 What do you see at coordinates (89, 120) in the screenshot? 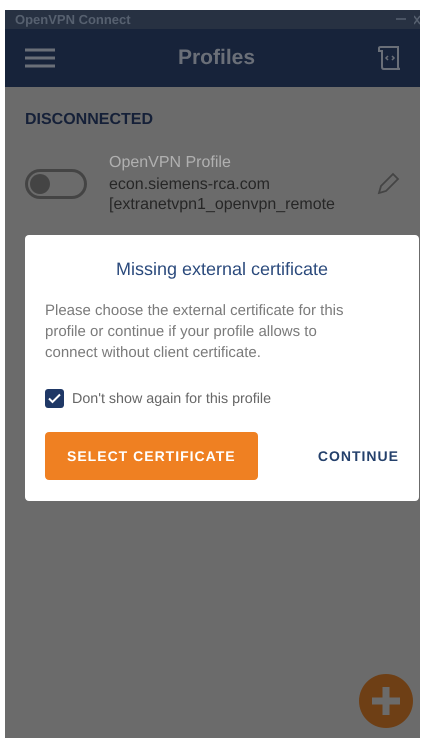
I see `connection-status: DISCONNECTED` at bounding box center [89, 120].